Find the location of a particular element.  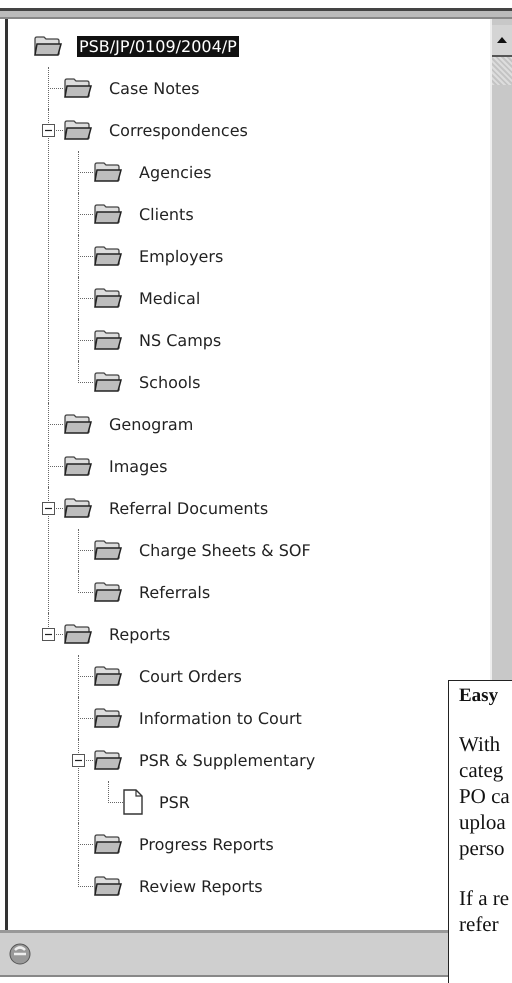

tree-item: PSR is located at coordinates (174, 802).